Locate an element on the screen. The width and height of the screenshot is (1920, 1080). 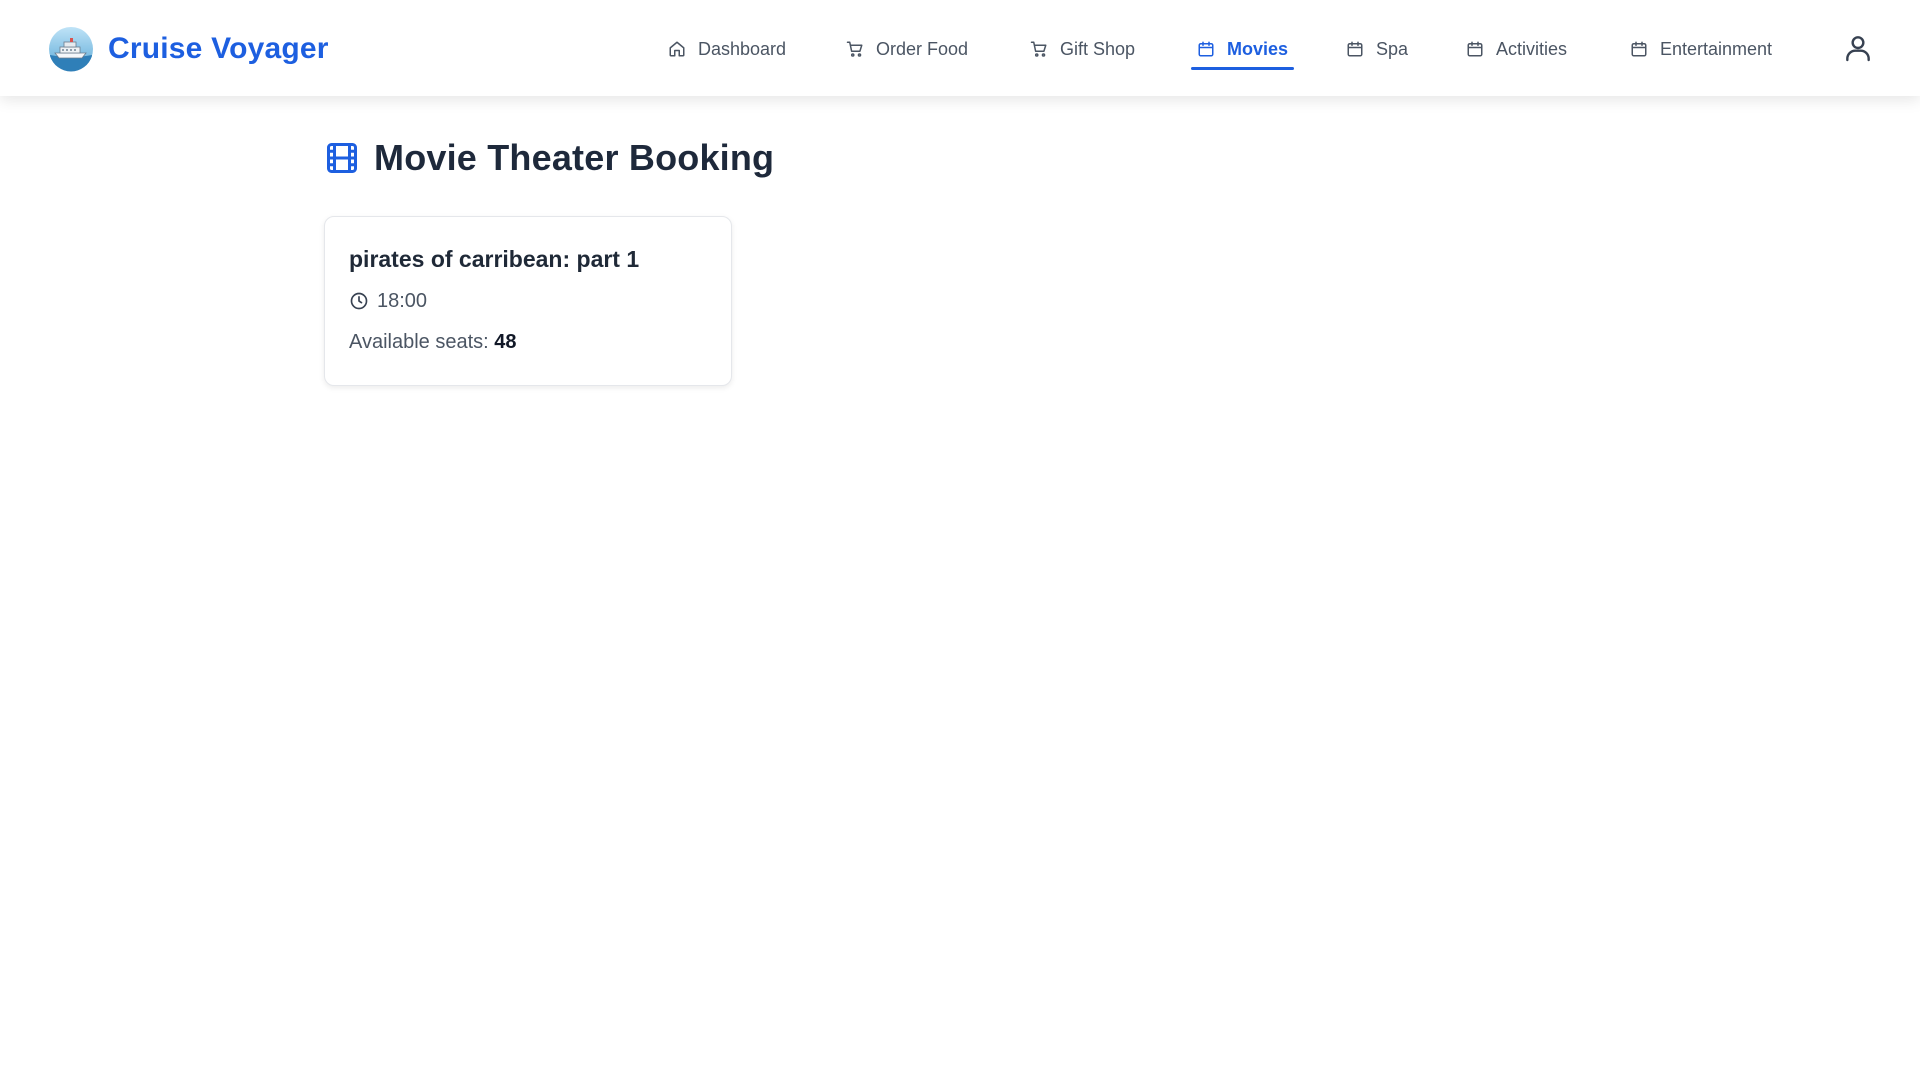
nav-item-activities: Activities is located at coordinates (1516, 49).